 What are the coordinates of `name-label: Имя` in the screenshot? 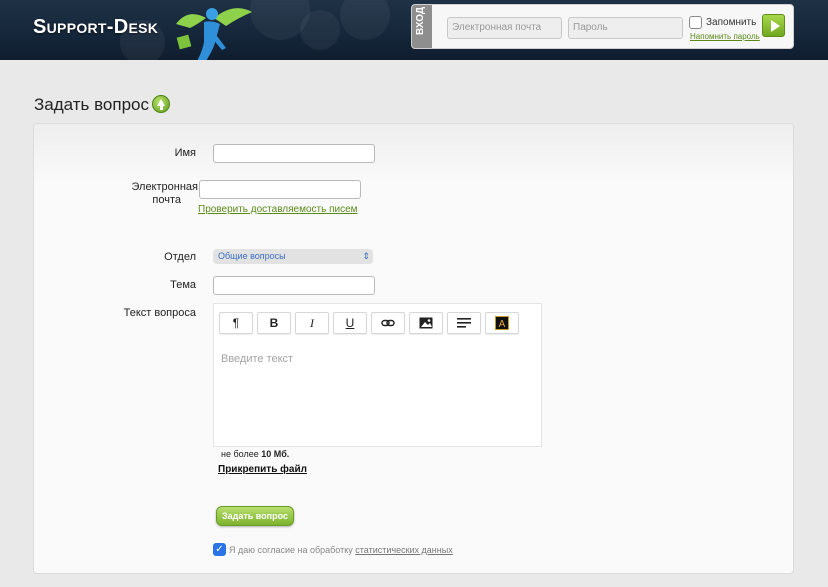 It's located at (185, 153).